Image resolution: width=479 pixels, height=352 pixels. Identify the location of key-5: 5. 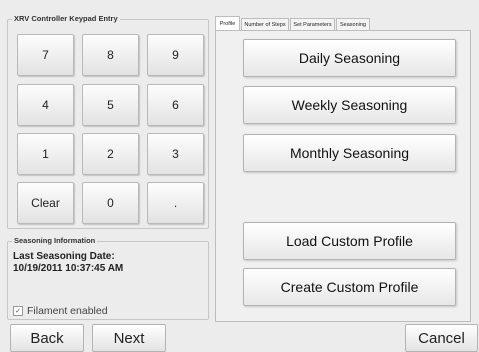
(110, 105).